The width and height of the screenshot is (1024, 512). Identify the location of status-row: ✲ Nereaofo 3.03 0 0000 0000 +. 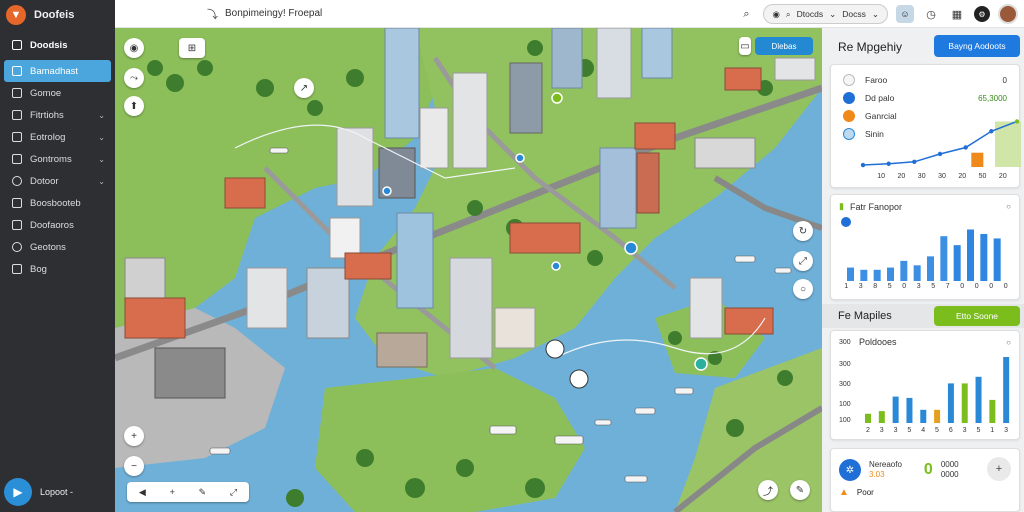
(925, 465).